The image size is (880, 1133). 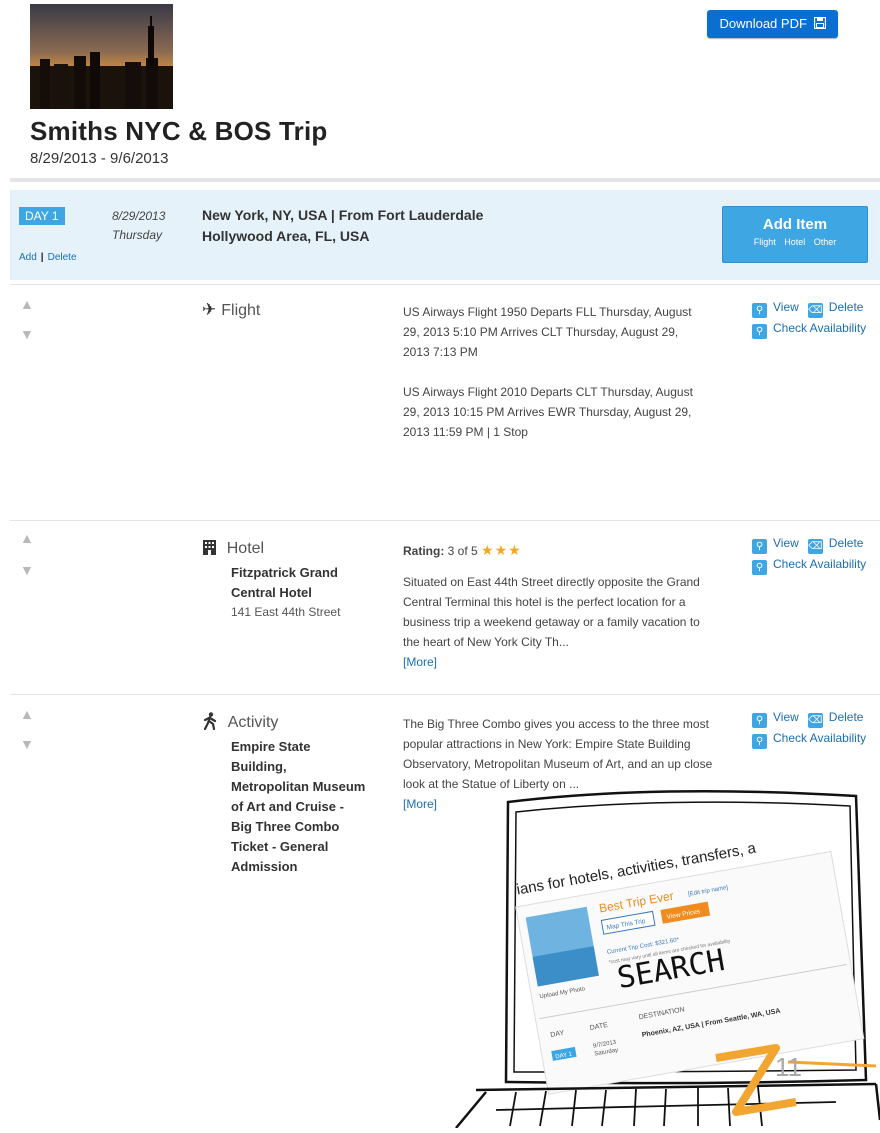 I want to click on add-hotel-option: Hotel, so click(x=794, y=242).